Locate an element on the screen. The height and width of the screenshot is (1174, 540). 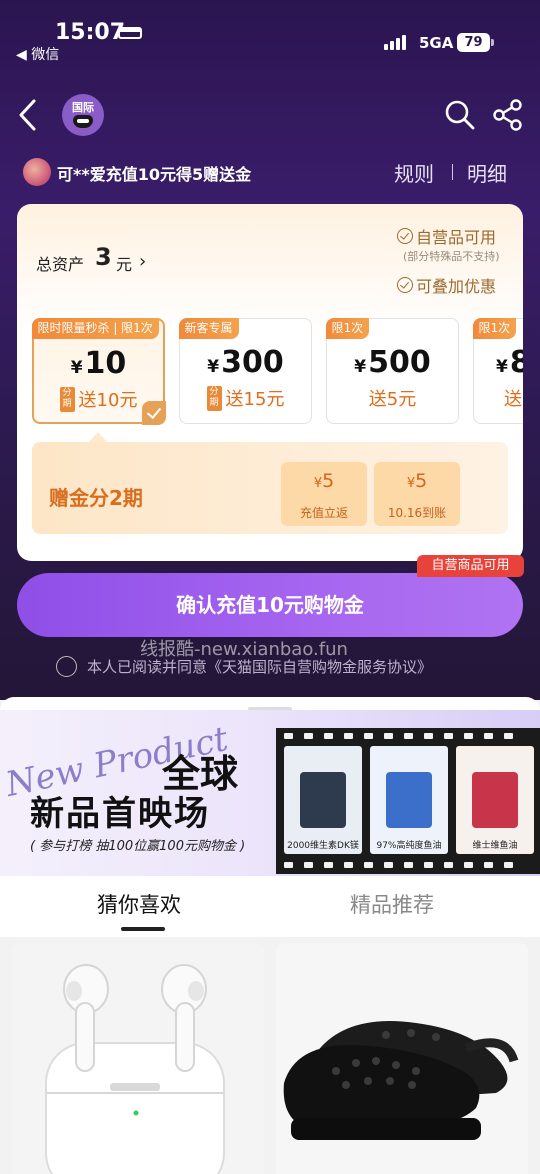
tab-guess-you-like: 猜你喜欢 is located at coordinates (139, 904).